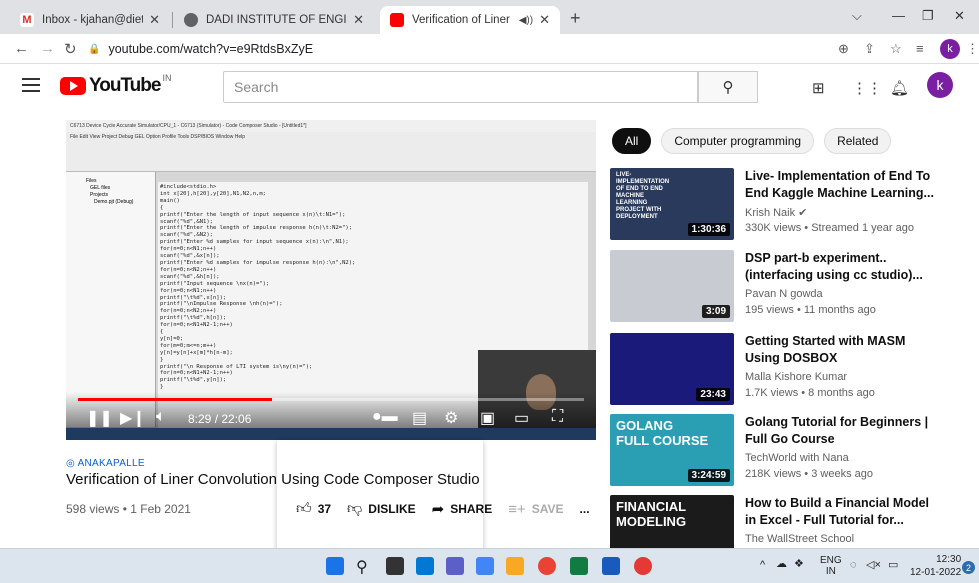 This screenshot has height=583, width=979. I want to click on channel-name: The WallStreet School, so click(799, 539).